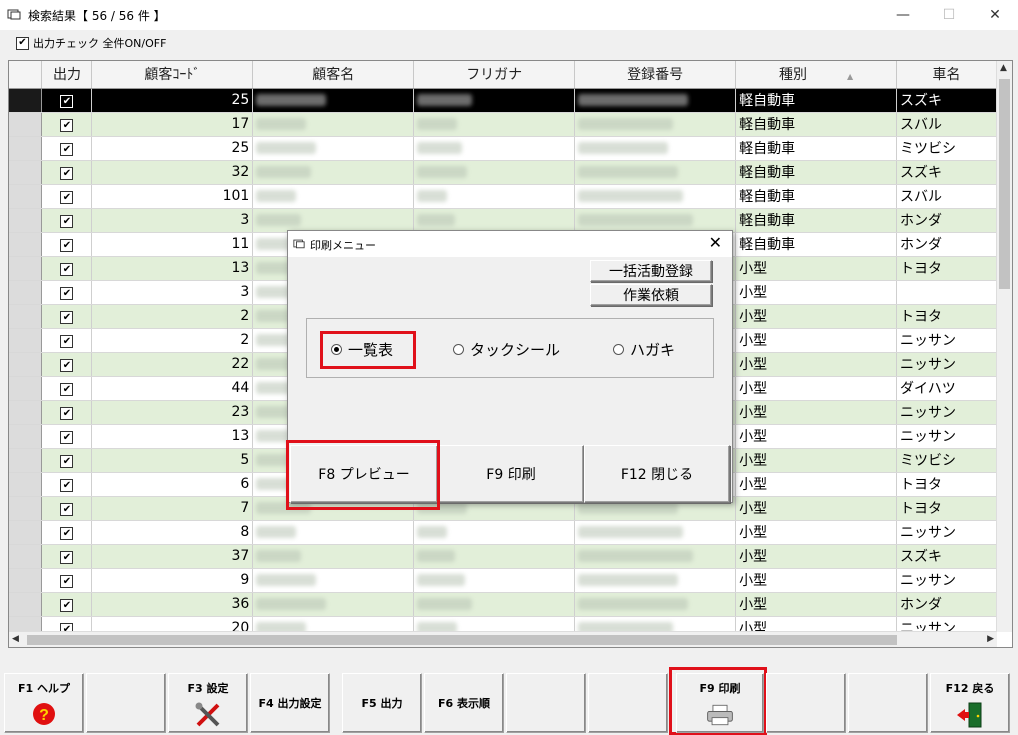 This screenshot has height=735, width=1018. Describe the element at coordinates (91, 43) in the screenshot. I see `output-toggle-all: ✔ 出力チェック 全件ON/OFF` at that location.